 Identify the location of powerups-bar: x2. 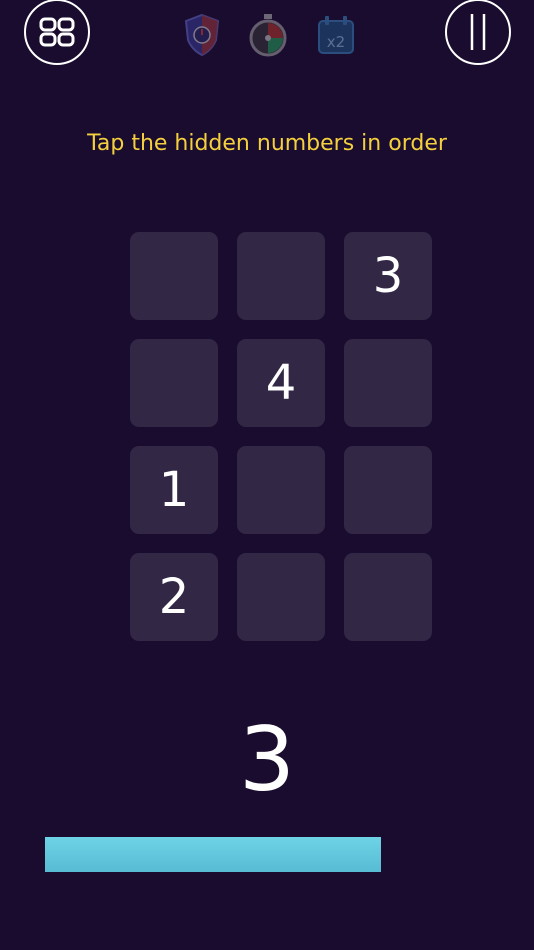
(267, 35).